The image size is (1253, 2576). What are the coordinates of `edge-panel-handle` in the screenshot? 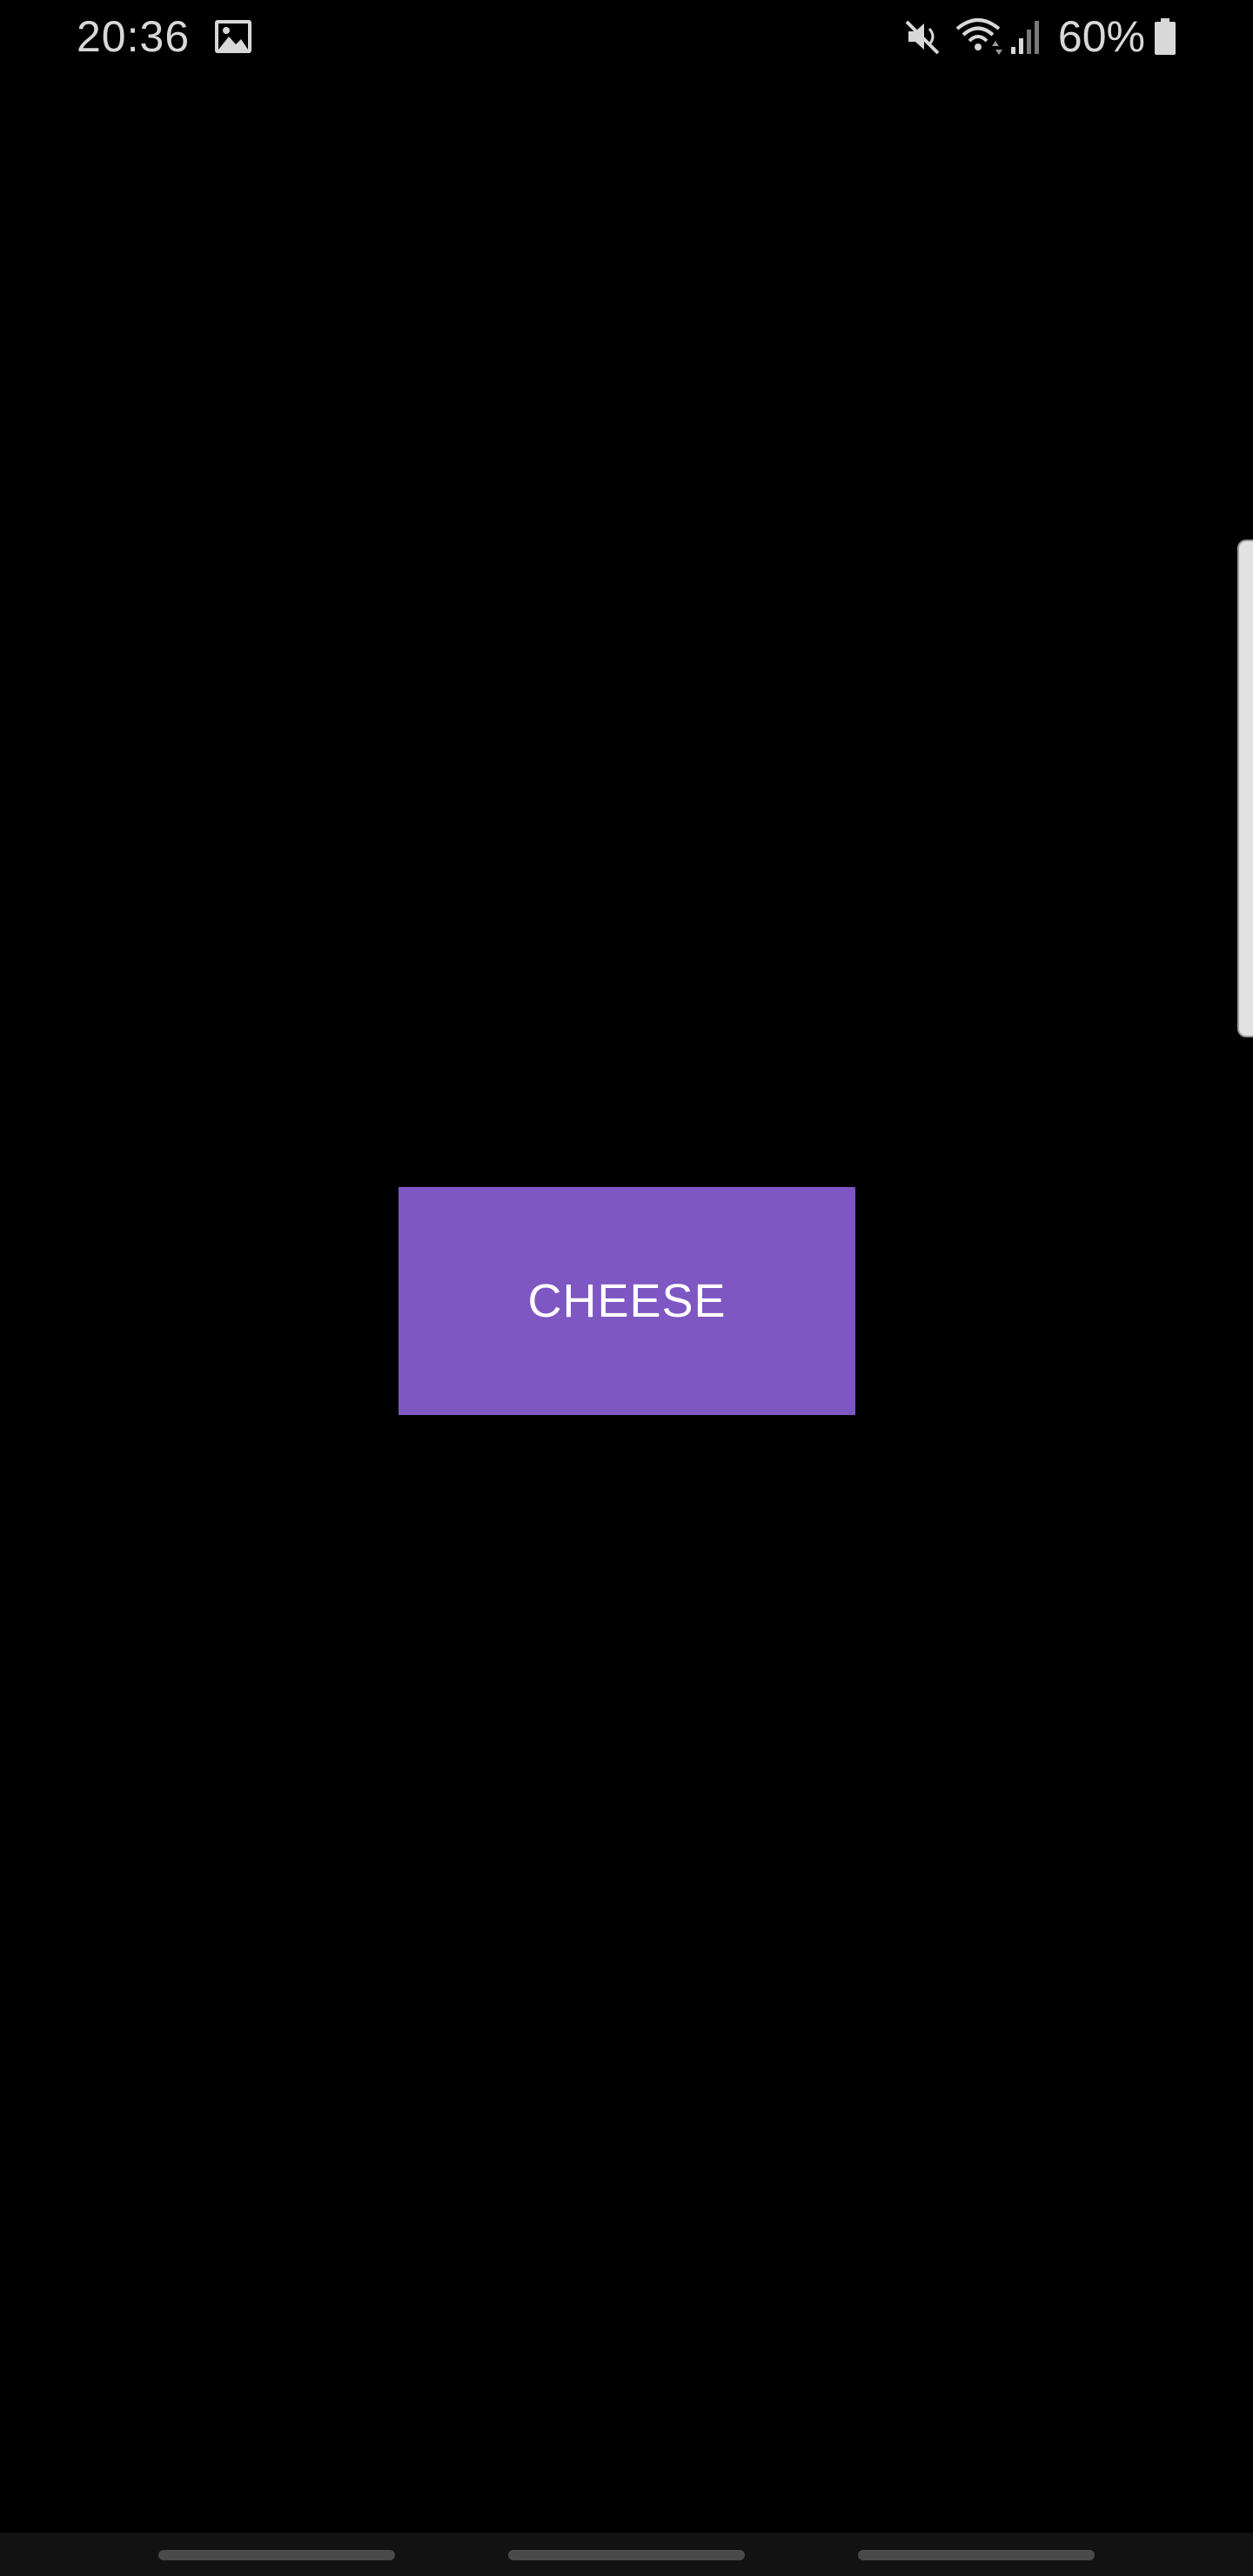 It's located at (1245, 789).